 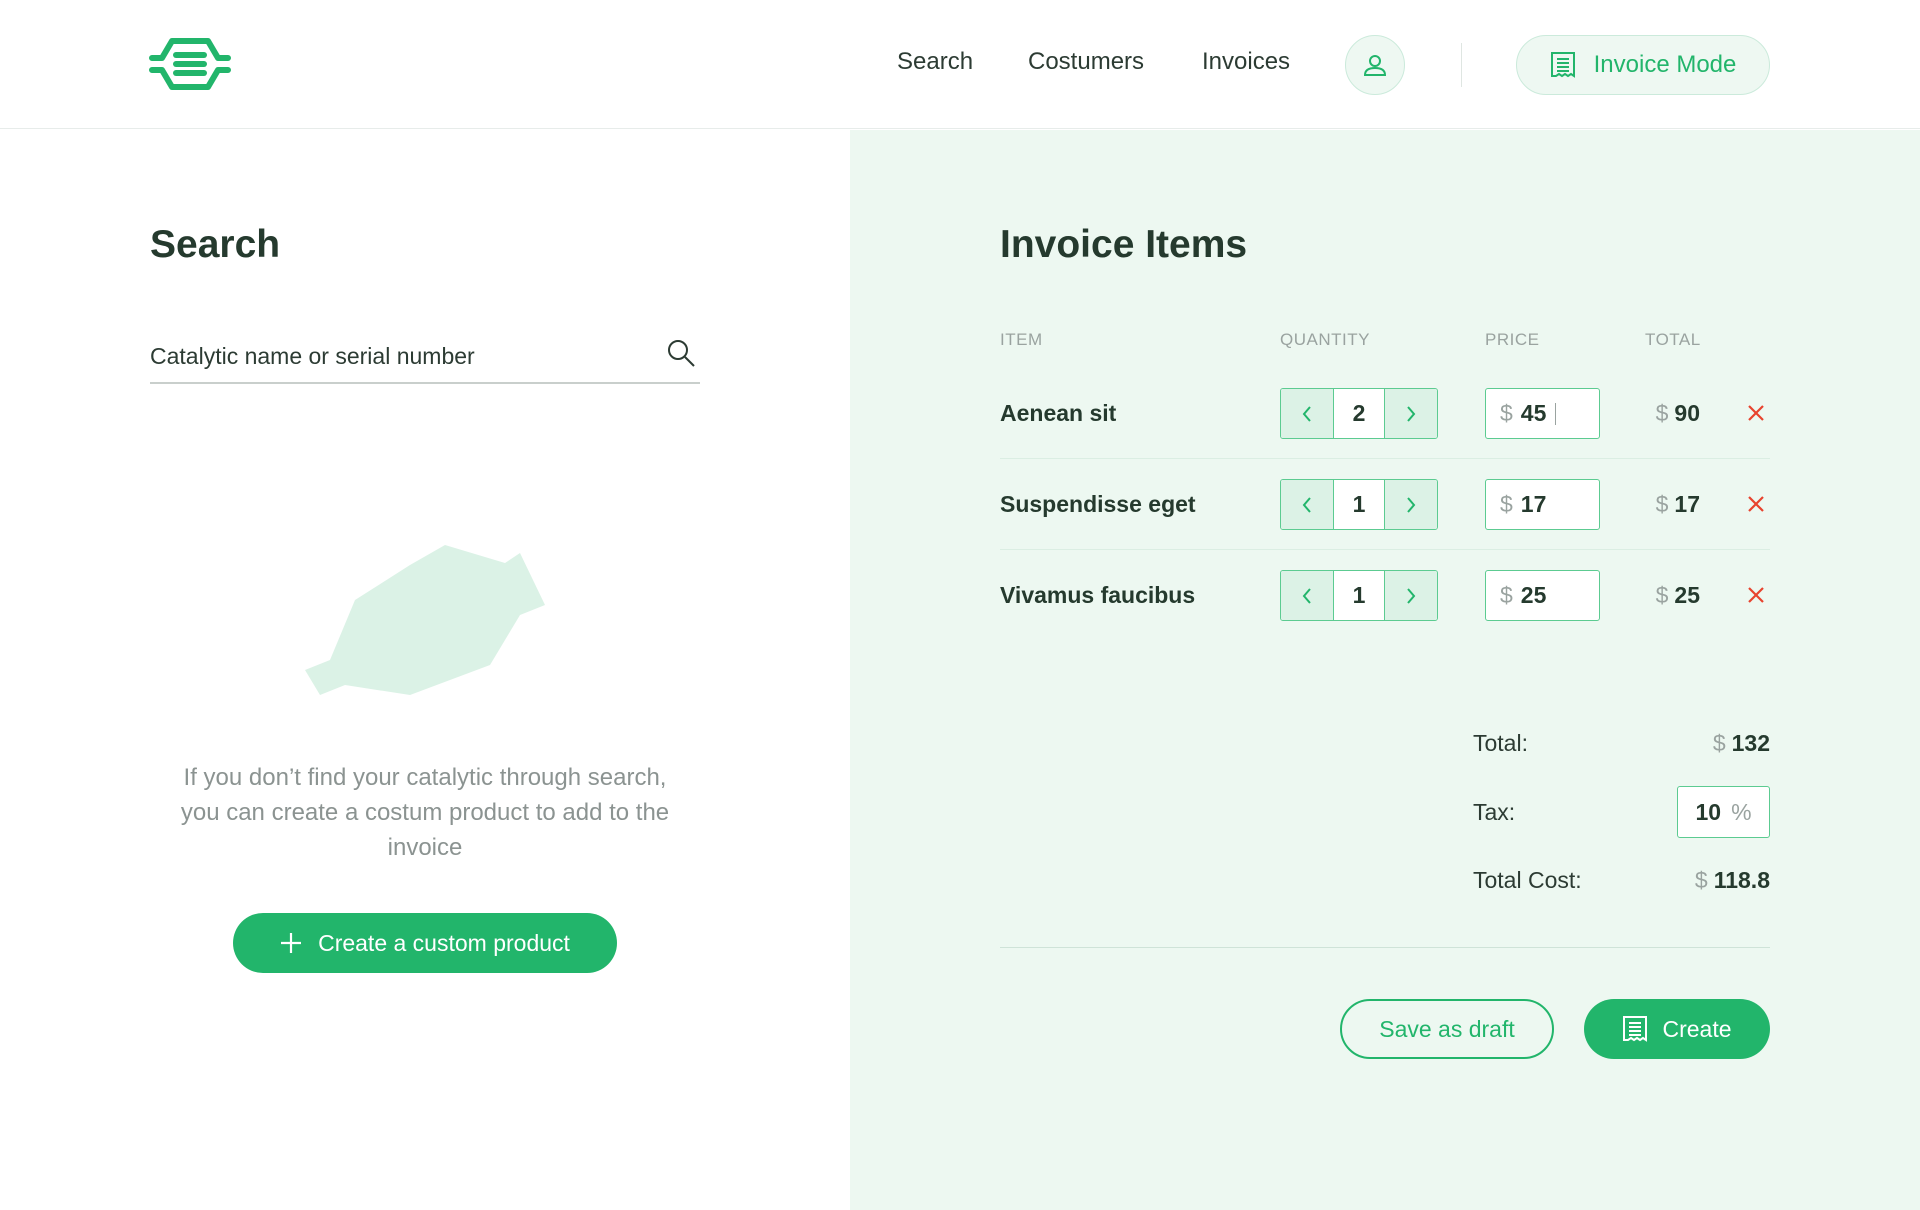 I want to click on invoice-row: Vivamus faucibus 1 $ 25 $ 25, so click(x=1385, y=595).